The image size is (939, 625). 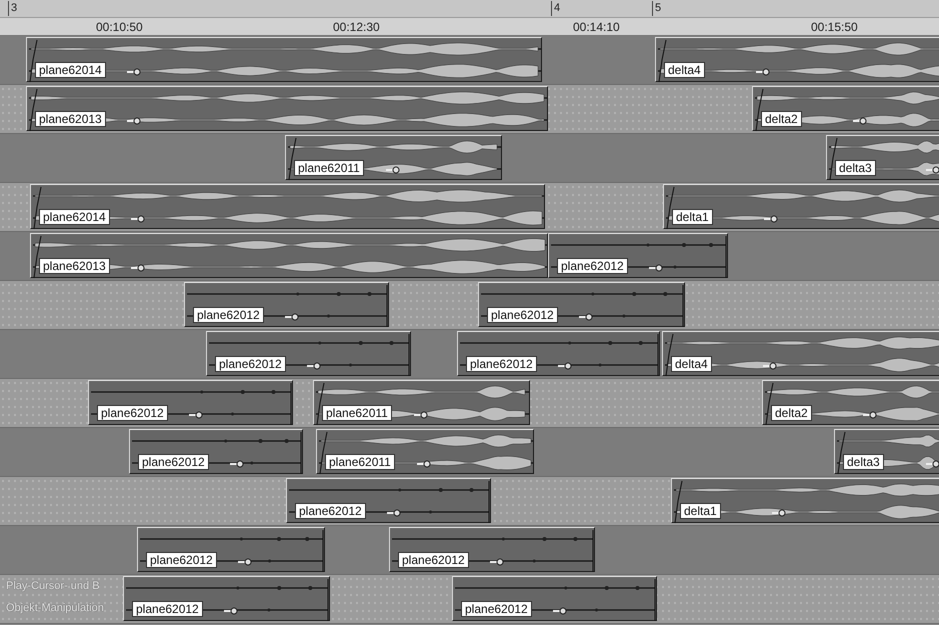 What do you see at coordinates (555, 8) in the screenshot?
I see `marker-label: 4` at bounding box center [555, 8].